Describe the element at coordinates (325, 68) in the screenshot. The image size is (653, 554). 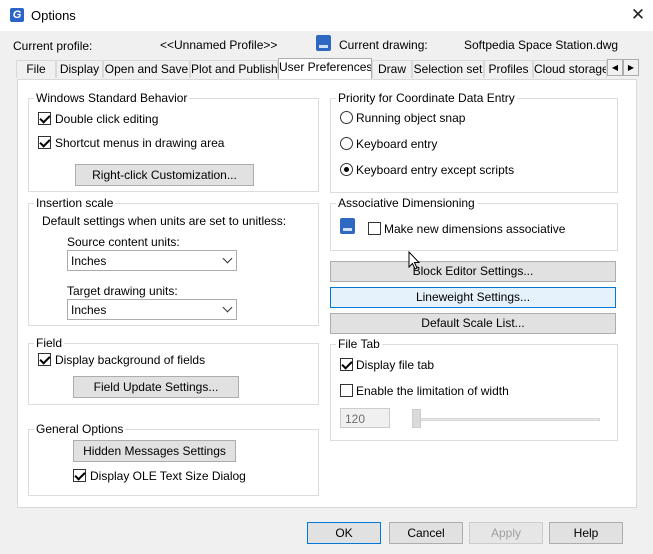
I see `tab-user-preferences: User Preferences` at that location.